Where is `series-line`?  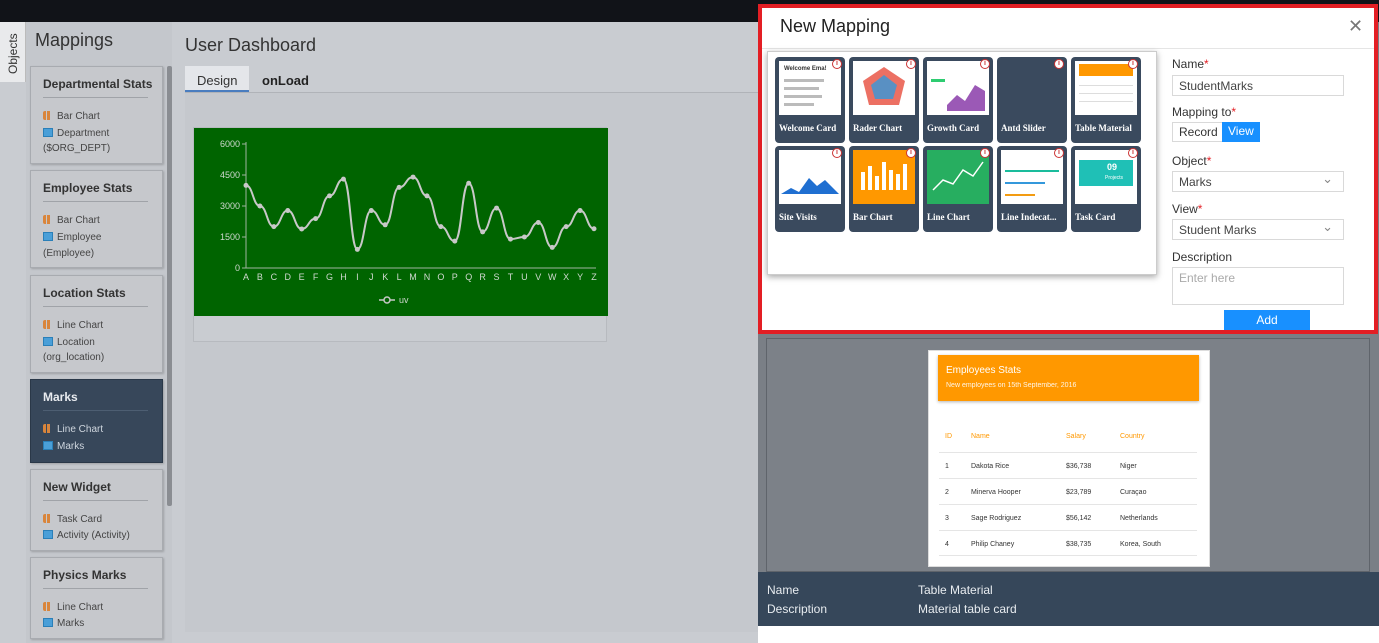 series-line is located at coordinates (420, 213).